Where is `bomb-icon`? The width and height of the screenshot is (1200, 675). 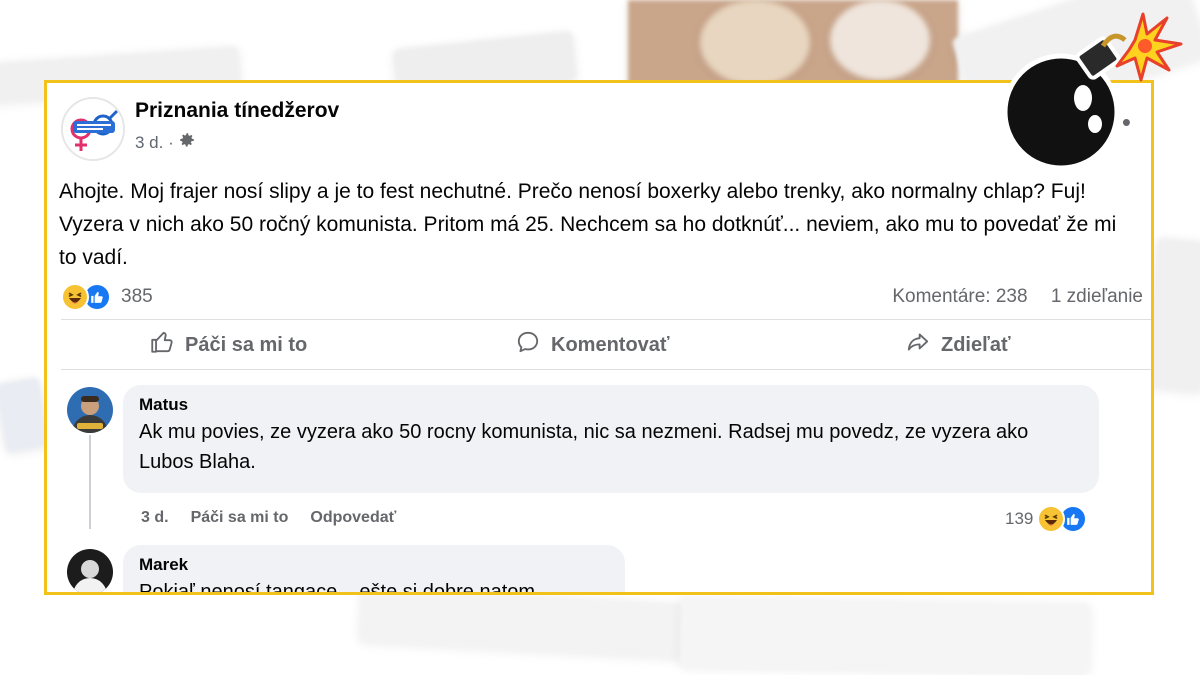 bomb-icon is located at coordinates (1092, 91).